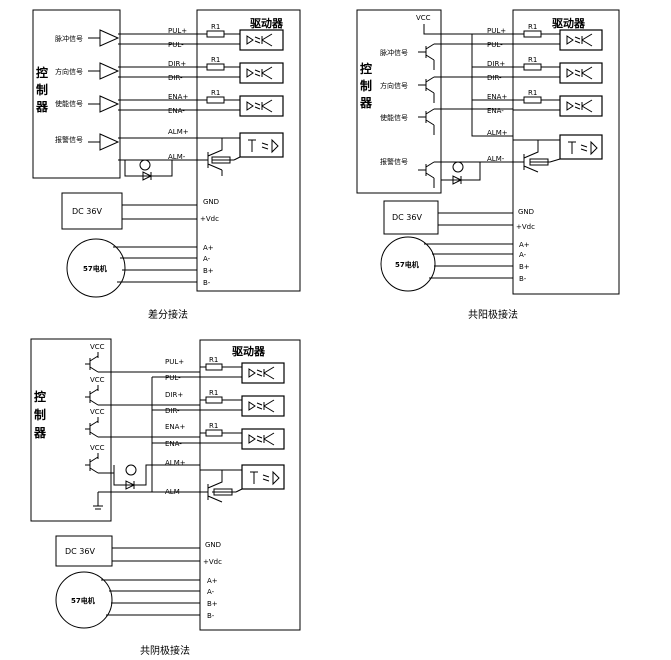 This screenshot has width=671, height=660. Describe the element at coordinates (165, 650) in the screenshot. I see `diagram-caption: 共阴极接法` at that location.